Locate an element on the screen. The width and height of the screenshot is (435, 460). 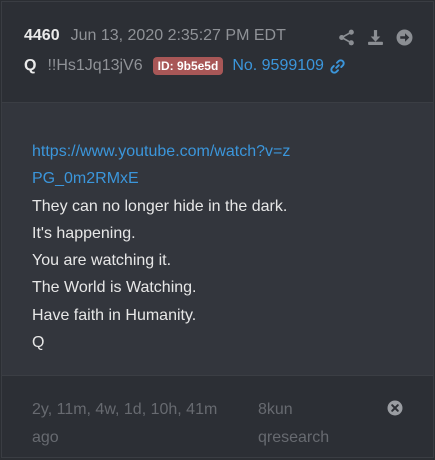
post-number-link: No. 9599109 is located at coordinates (289, 66).